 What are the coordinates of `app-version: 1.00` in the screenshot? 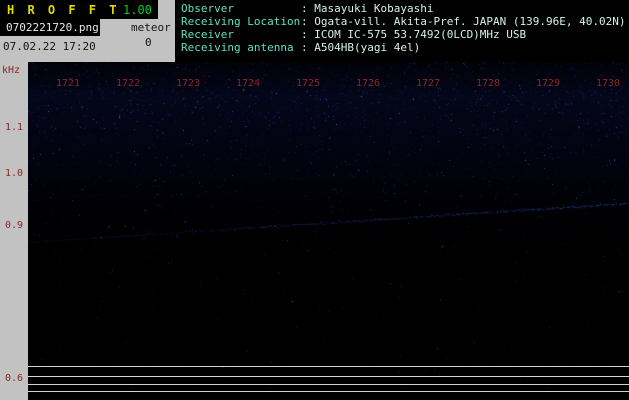 It's located at (137, 10).